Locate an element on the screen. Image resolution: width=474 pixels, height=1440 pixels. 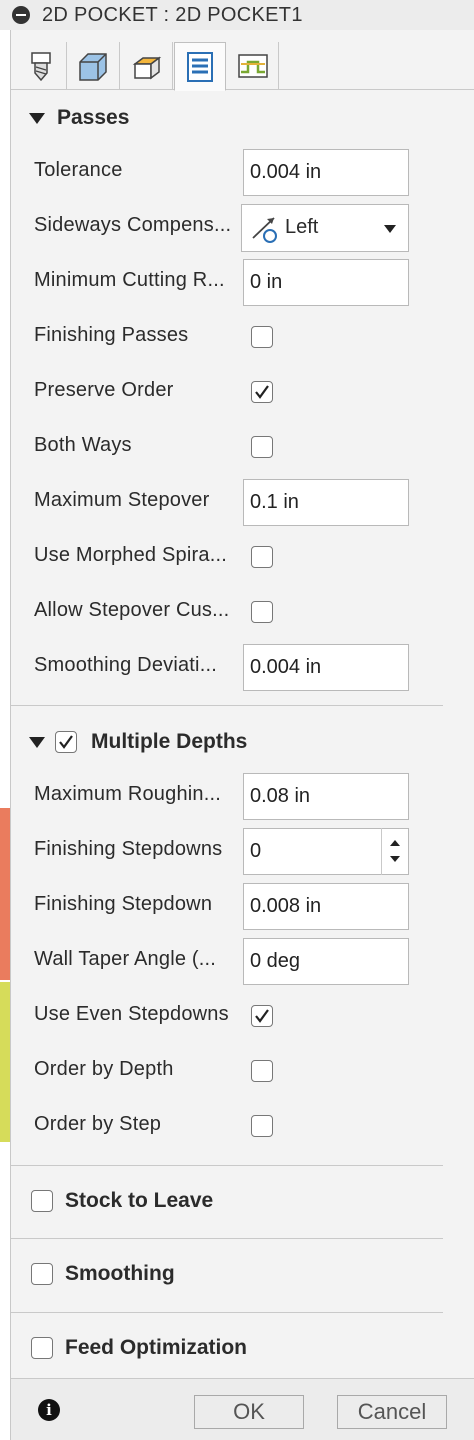
tolerance-label: Tolerance is located at coordinates (78, 170).